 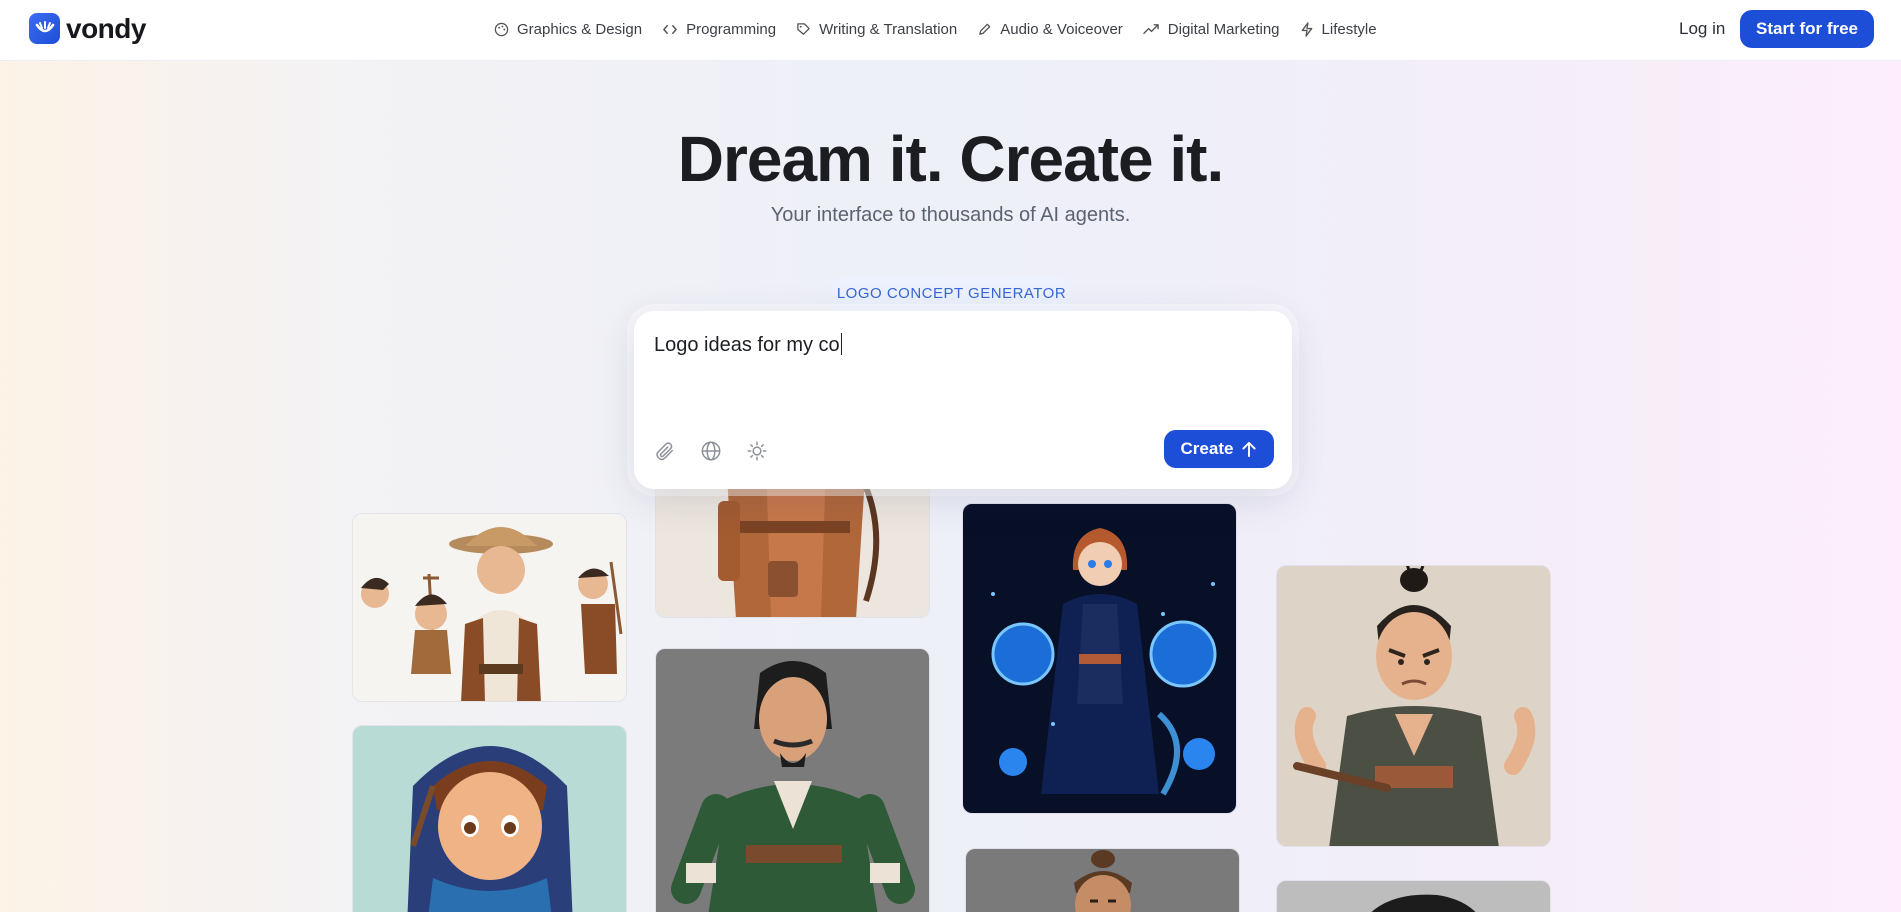 I want to click on gallery-image-scarf-archer-boy, so click(x=489, y=818).